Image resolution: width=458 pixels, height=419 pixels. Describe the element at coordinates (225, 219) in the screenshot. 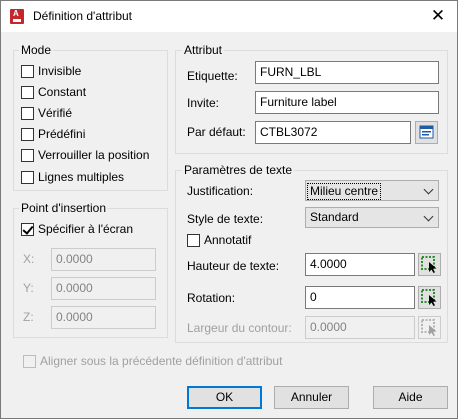

I see `text-style-label: Style de texte:` at that location.